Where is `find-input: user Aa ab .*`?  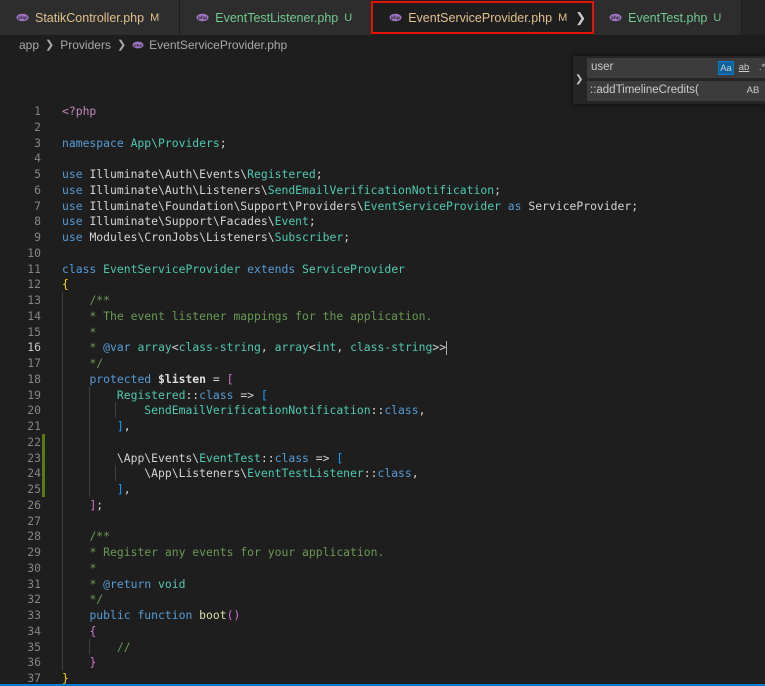
find-input: user Aa ab .* is located at coordinates (676, 68).